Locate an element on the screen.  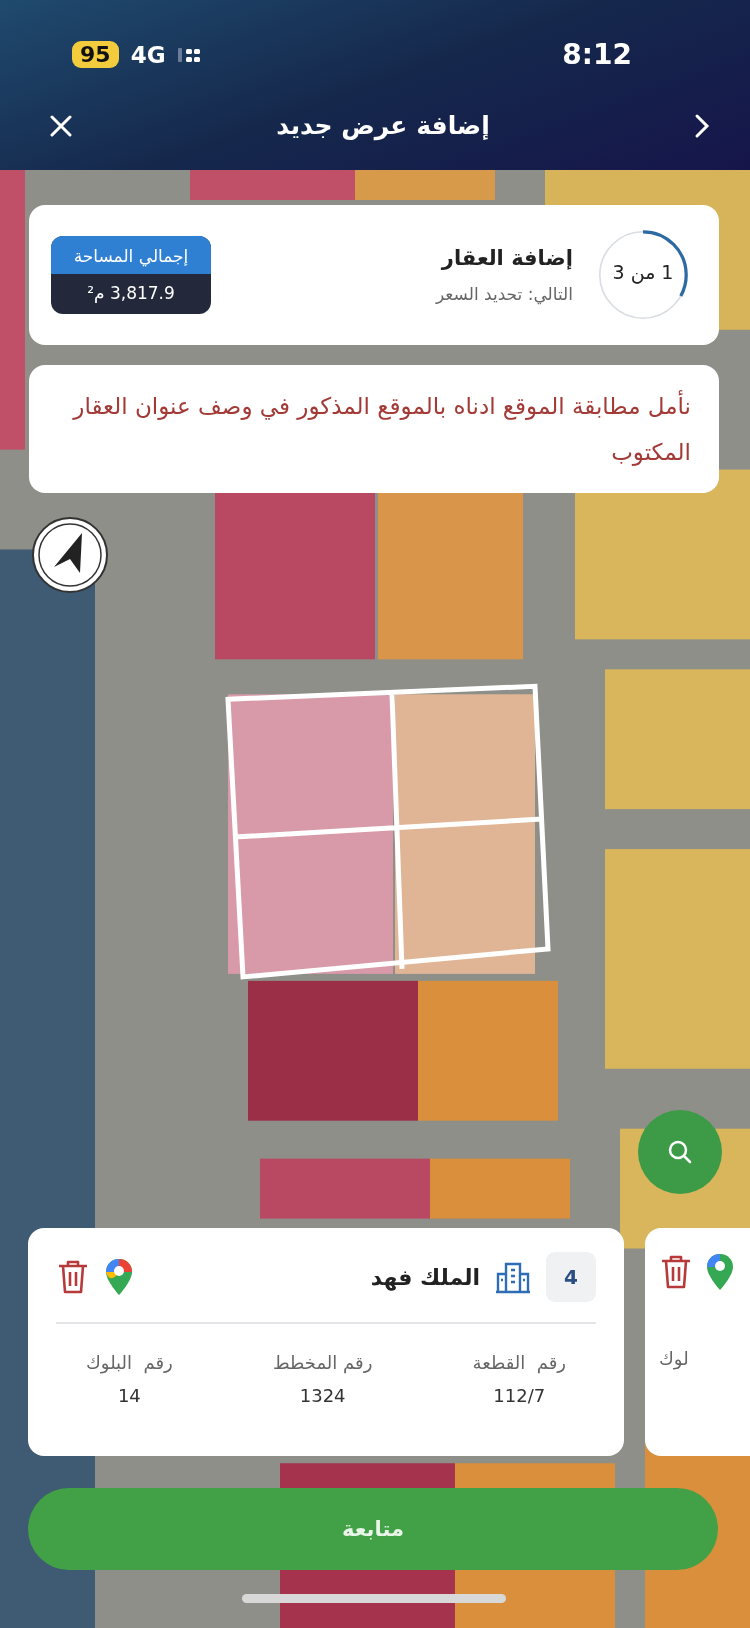
total-area-value: 3,817.9 م² is located at coordinates (131, 293).